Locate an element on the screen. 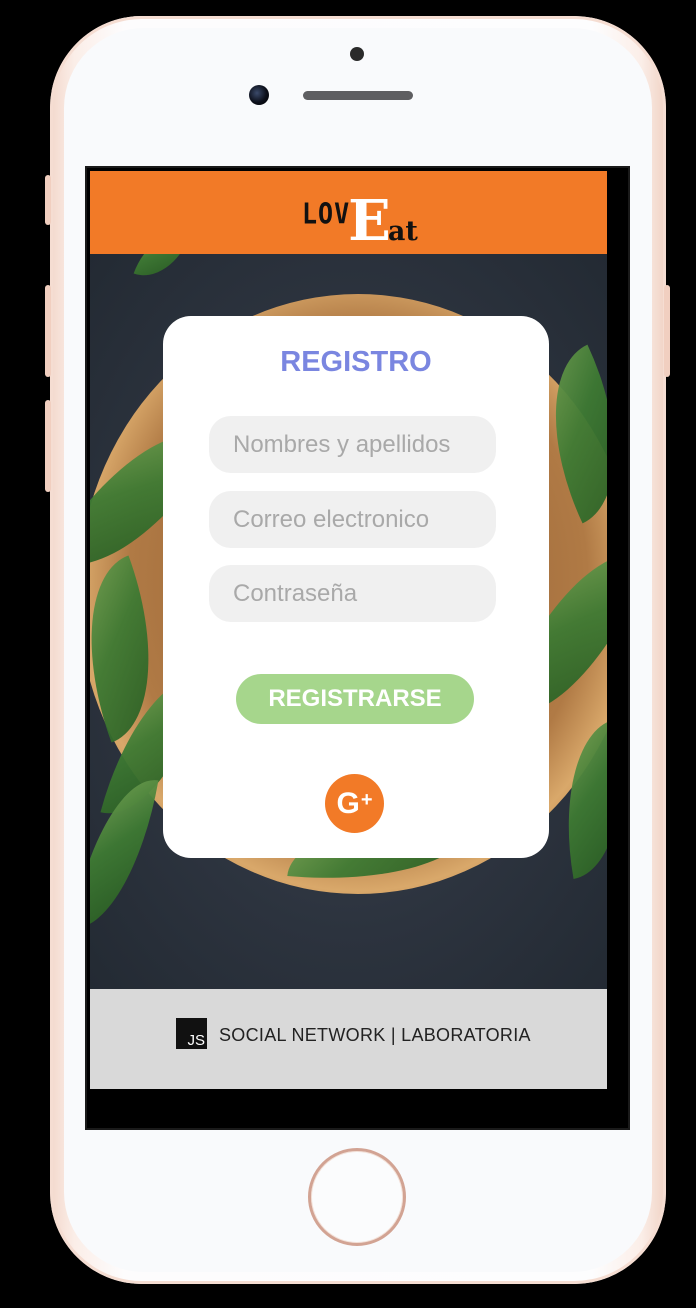  earpiece-speaker is located at coordinates (358, 95).